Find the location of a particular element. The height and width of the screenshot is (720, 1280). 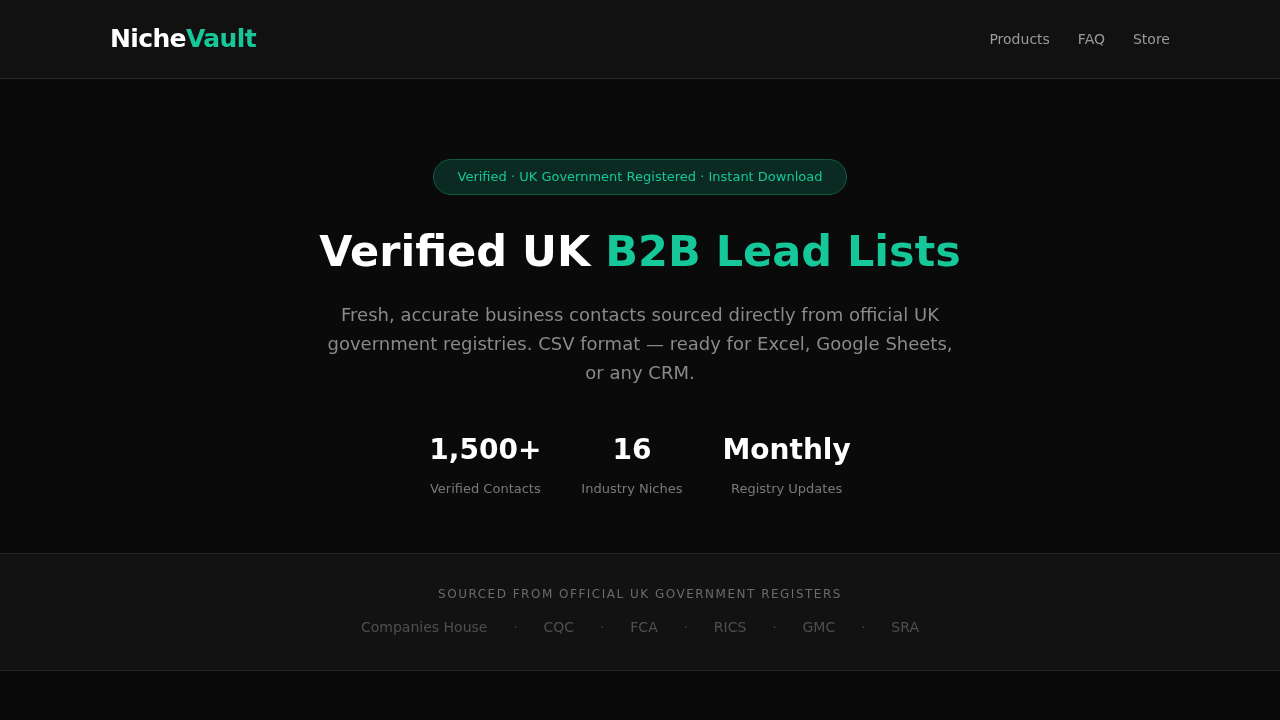

stat-label: Verified Contacts is located at coordinates (485, 489).